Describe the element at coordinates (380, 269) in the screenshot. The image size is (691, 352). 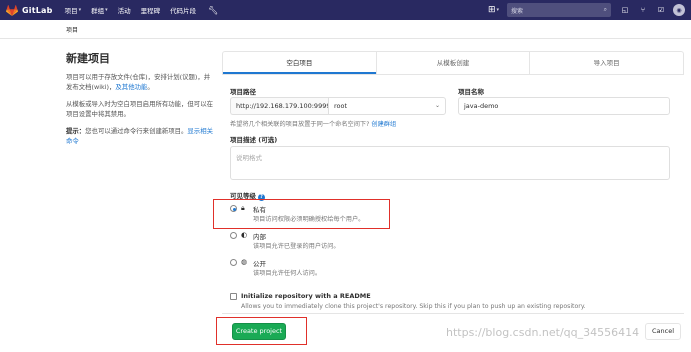
I see `visibility-option-public: ◍ 公开 该项目允许任何人访问。` at that location.